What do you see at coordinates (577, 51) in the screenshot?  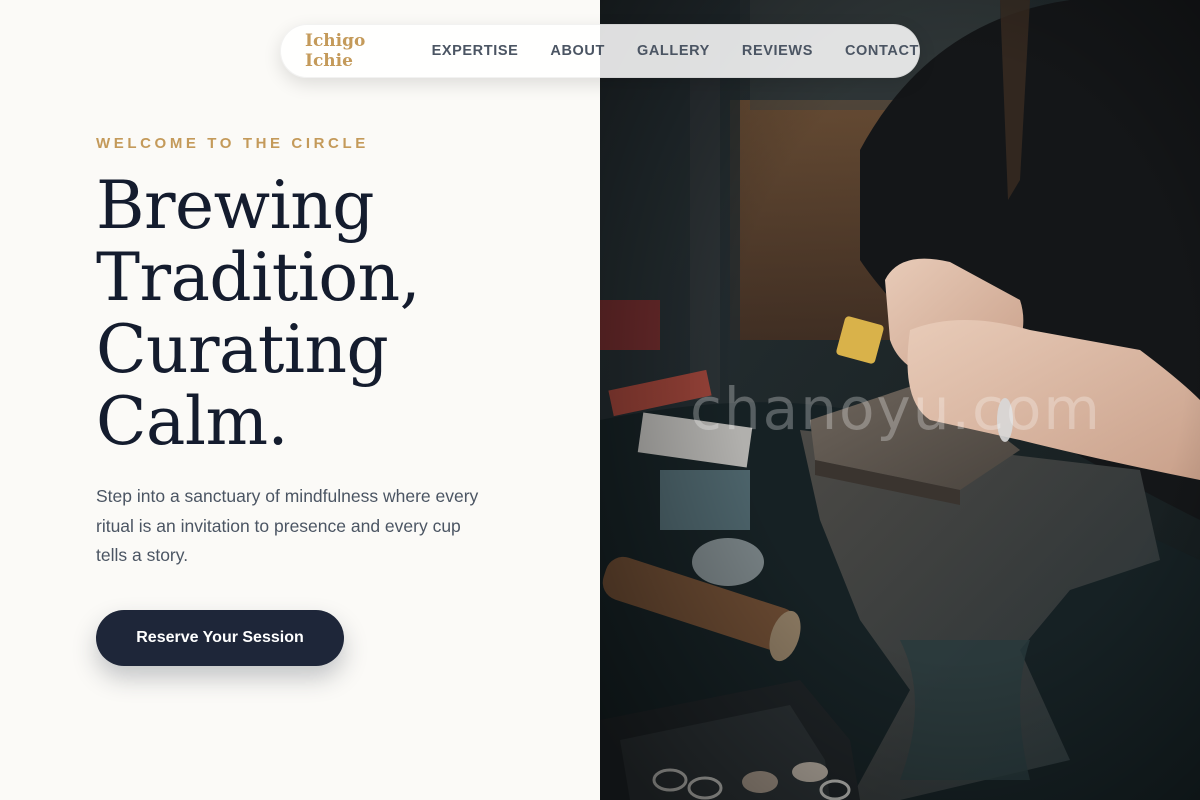 I see `nav-link-about: ABOUT` at bounding box center [577, 51].